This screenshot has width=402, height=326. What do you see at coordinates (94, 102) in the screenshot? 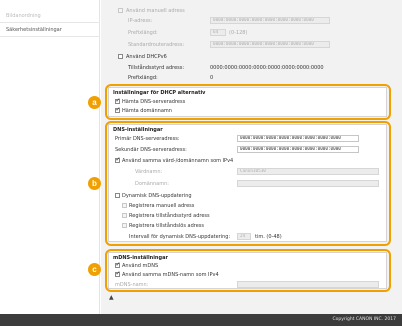
I see `callout-badge-a: a` at bounding box center [94, 102].